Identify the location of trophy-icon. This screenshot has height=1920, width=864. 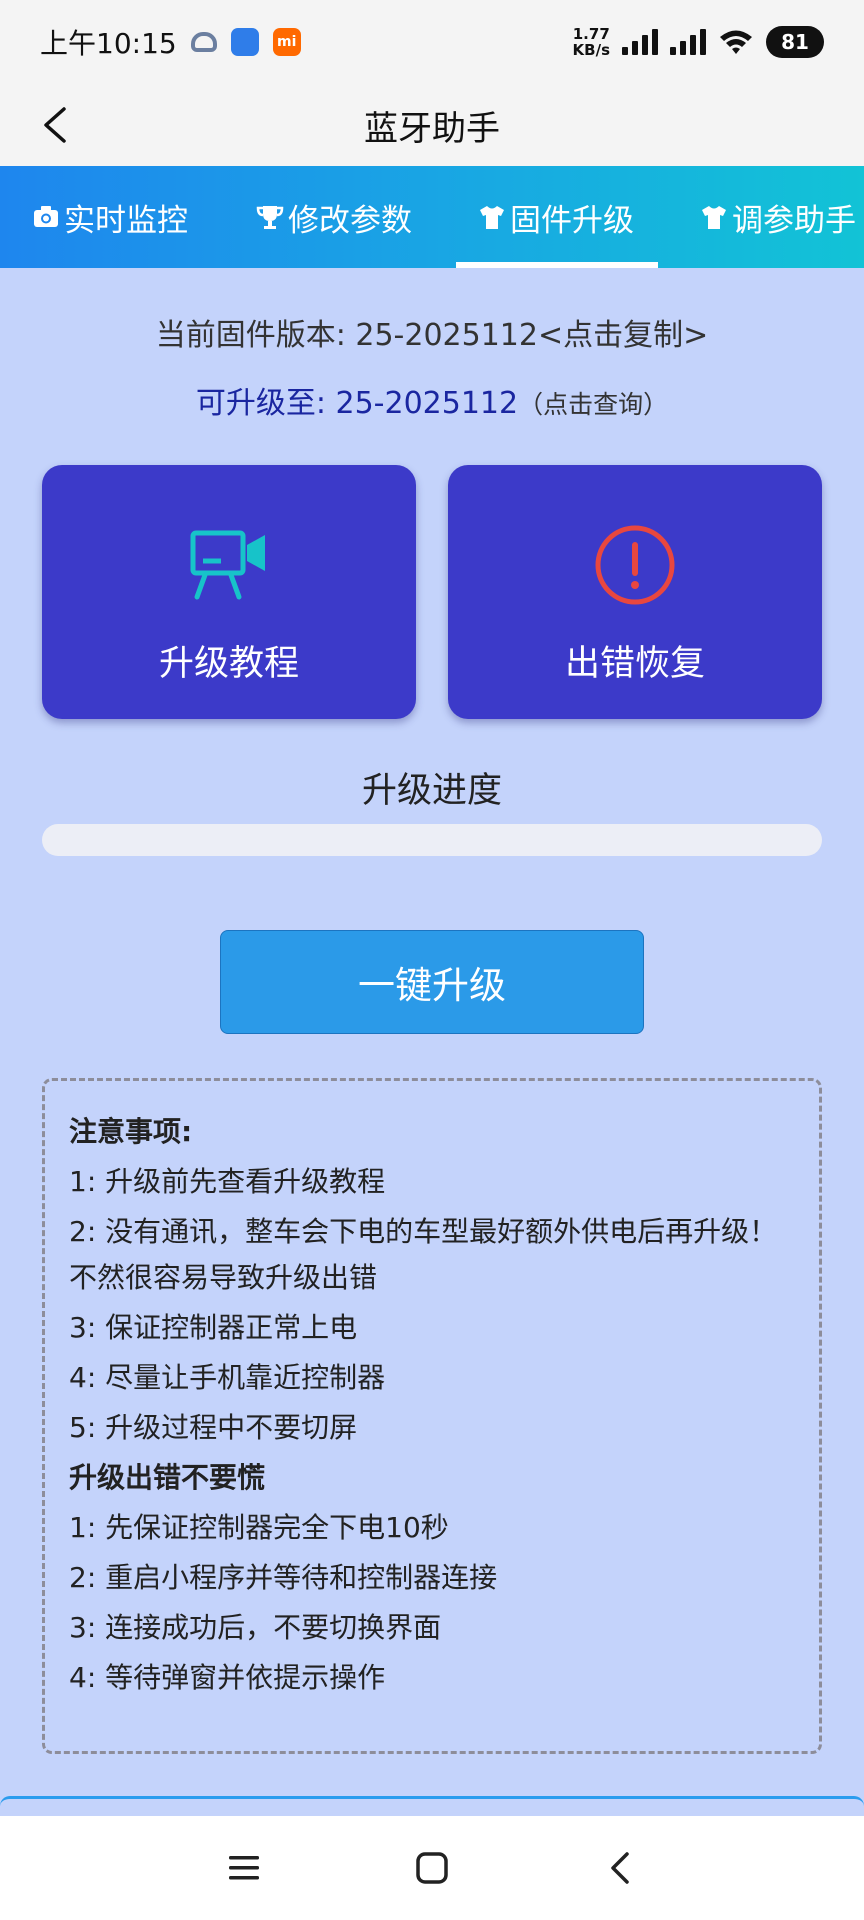
(270, 217).